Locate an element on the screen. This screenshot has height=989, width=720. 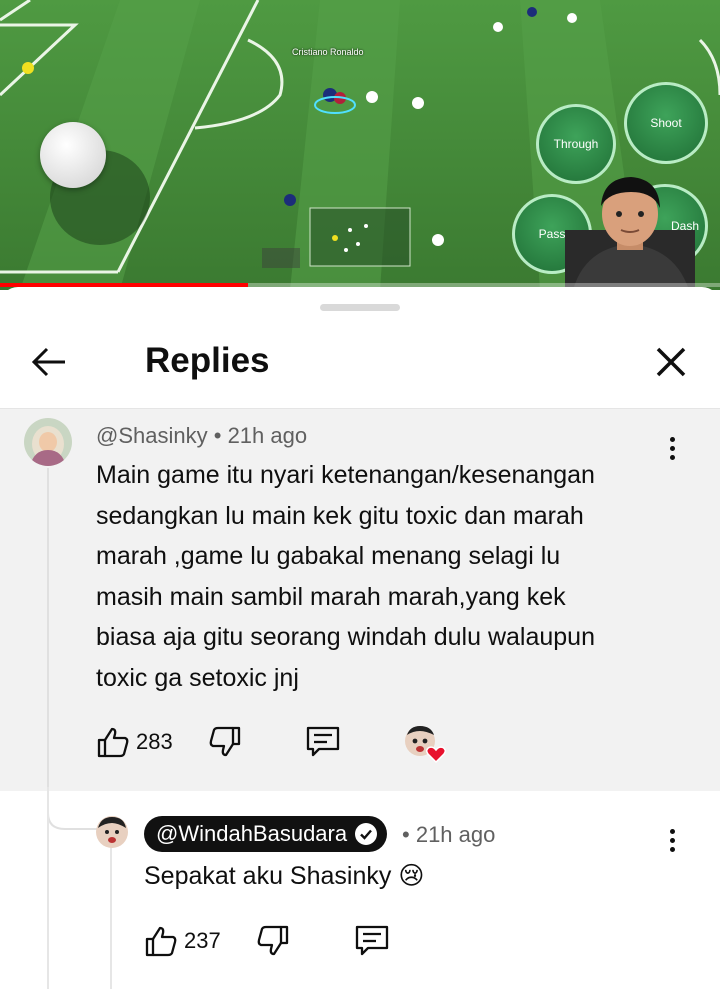
comment-line: toxic ga setoxic jnj is located at coordinates (197, 677).